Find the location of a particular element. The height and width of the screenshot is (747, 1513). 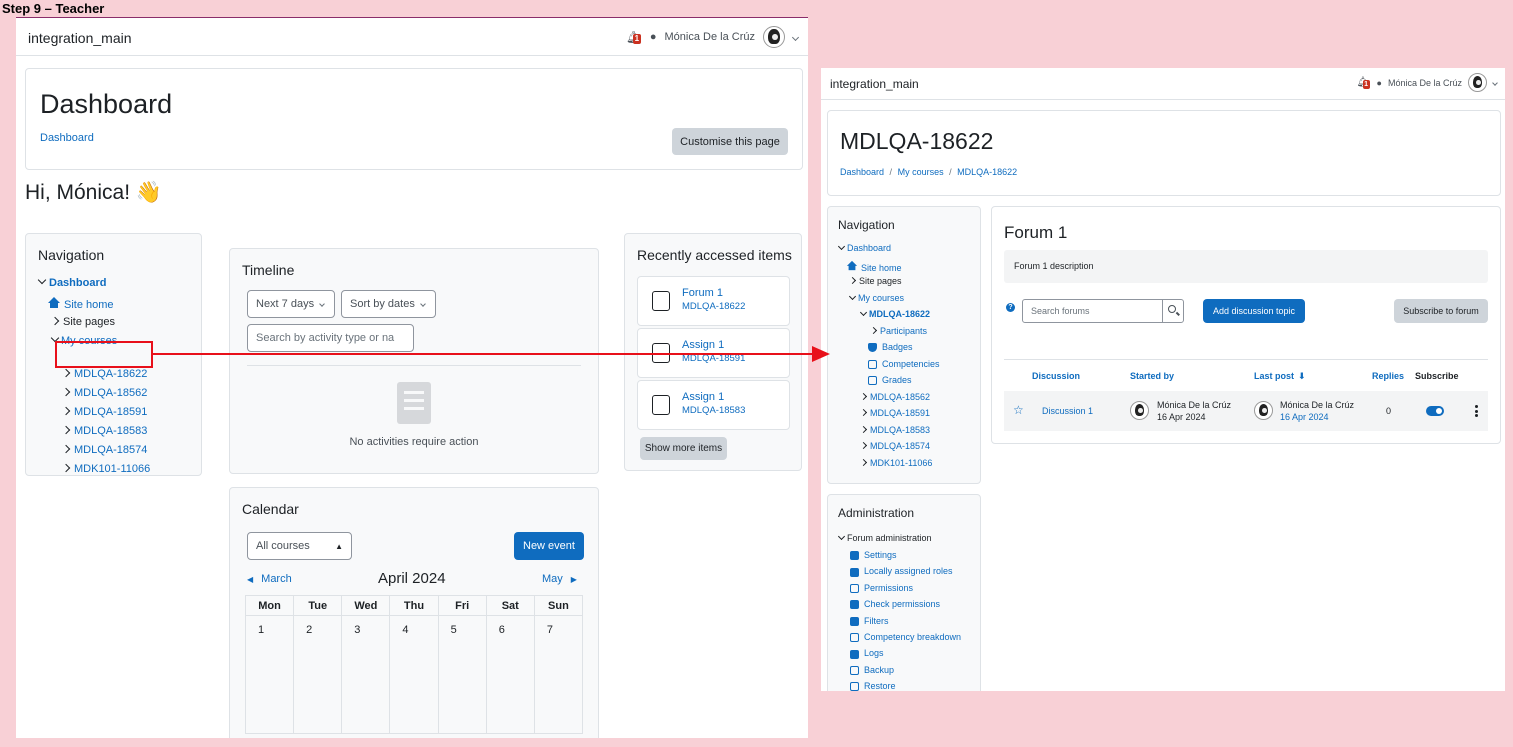

forum-title: Forum 1 is located at coordinates (1036, 232).